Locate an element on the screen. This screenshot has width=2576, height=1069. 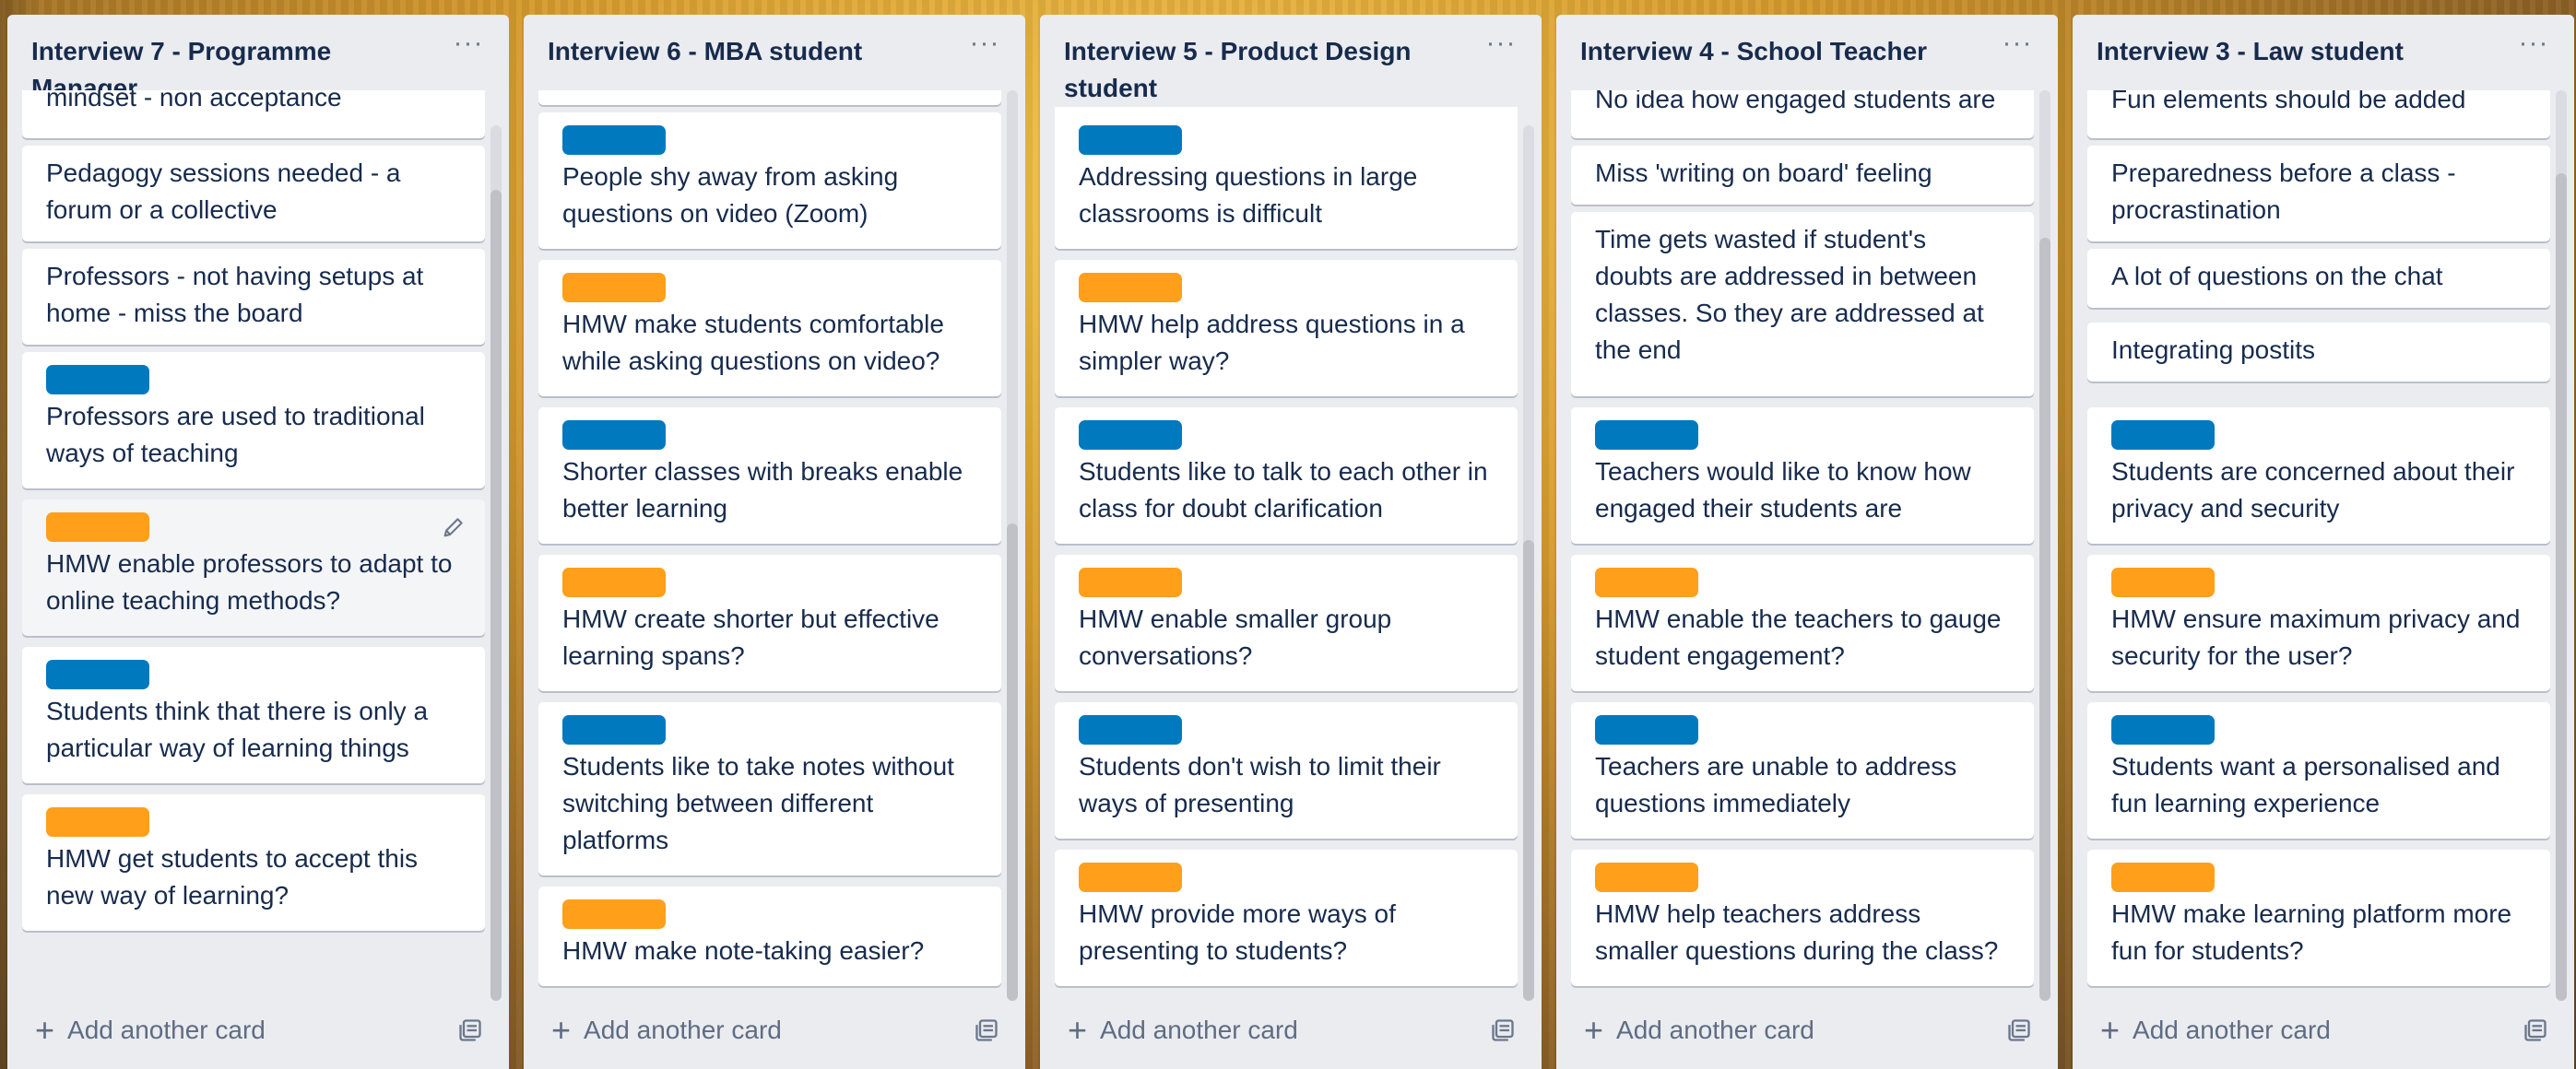
card: Miss 'writing on board' feeling is located at coordinates (1802, 175).